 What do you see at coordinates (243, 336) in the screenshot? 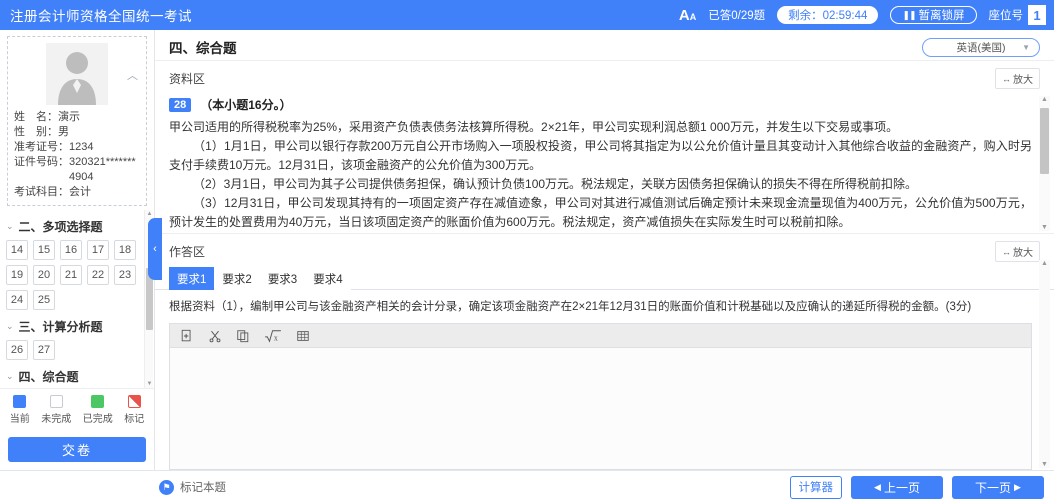
I see `copy-icon` at bounding box center [243, 336].